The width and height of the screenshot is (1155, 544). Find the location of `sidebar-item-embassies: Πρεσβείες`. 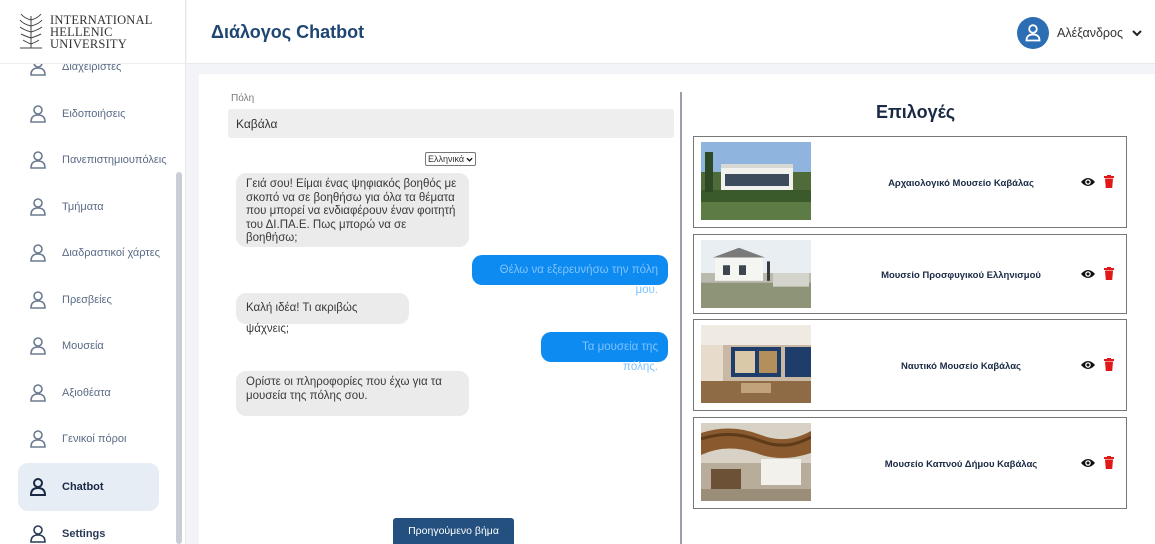

sidebar-item-embassies: Πρεσβείες is located at coordinates (88, 300).